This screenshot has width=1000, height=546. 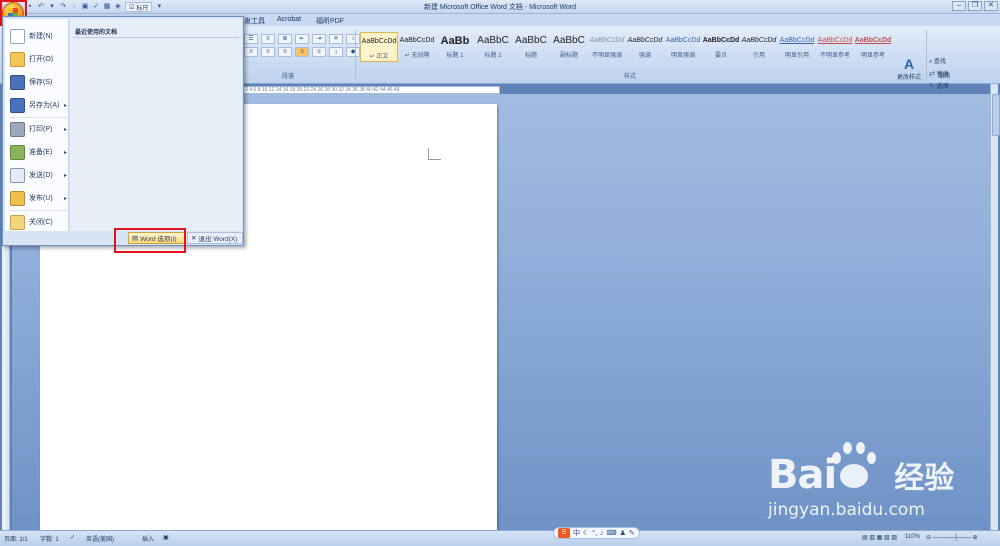 I want to click on minimize-button: –, so click(x=959, y=6).